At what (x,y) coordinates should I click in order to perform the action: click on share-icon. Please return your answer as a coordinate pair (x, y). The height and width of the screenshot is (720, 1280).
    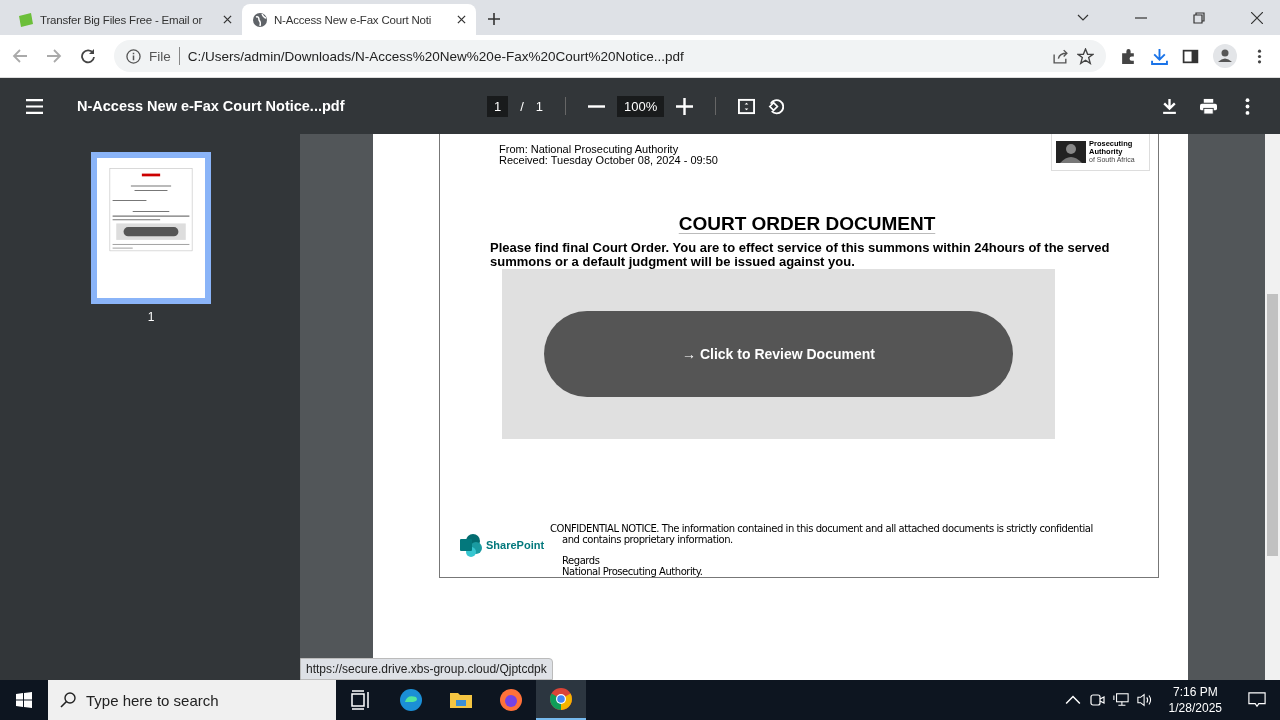
    Looking at the image, I should click on (1060, 56).